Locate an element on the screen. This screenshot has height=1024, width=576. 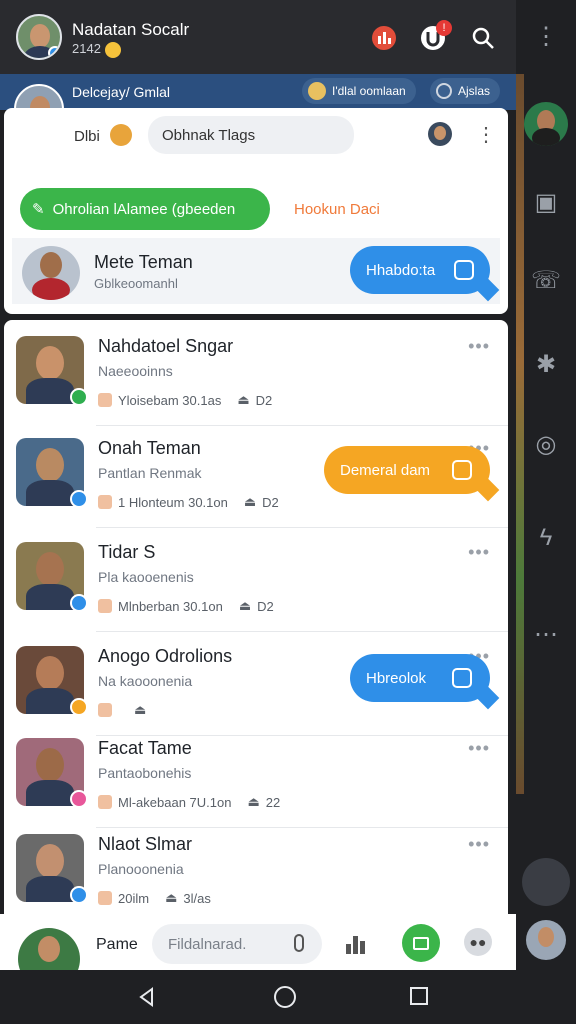
chart-icon is located at coordinates (384, 38).